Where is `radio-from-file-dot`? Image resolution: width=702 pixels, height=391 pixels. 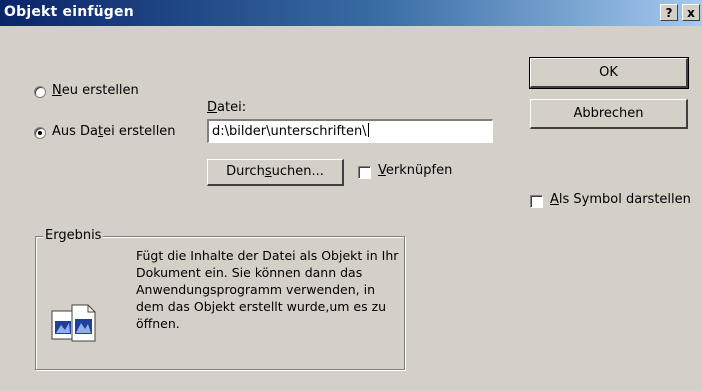
radio-from-file-dot is located at coordinates (40, 133).